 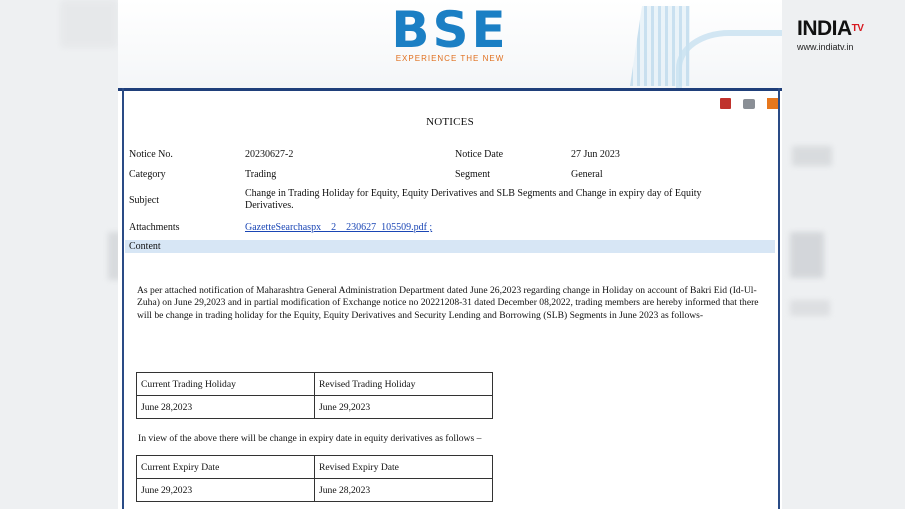 I want to click on notice-date-label: Notice Date, so click(x=479, y=154).